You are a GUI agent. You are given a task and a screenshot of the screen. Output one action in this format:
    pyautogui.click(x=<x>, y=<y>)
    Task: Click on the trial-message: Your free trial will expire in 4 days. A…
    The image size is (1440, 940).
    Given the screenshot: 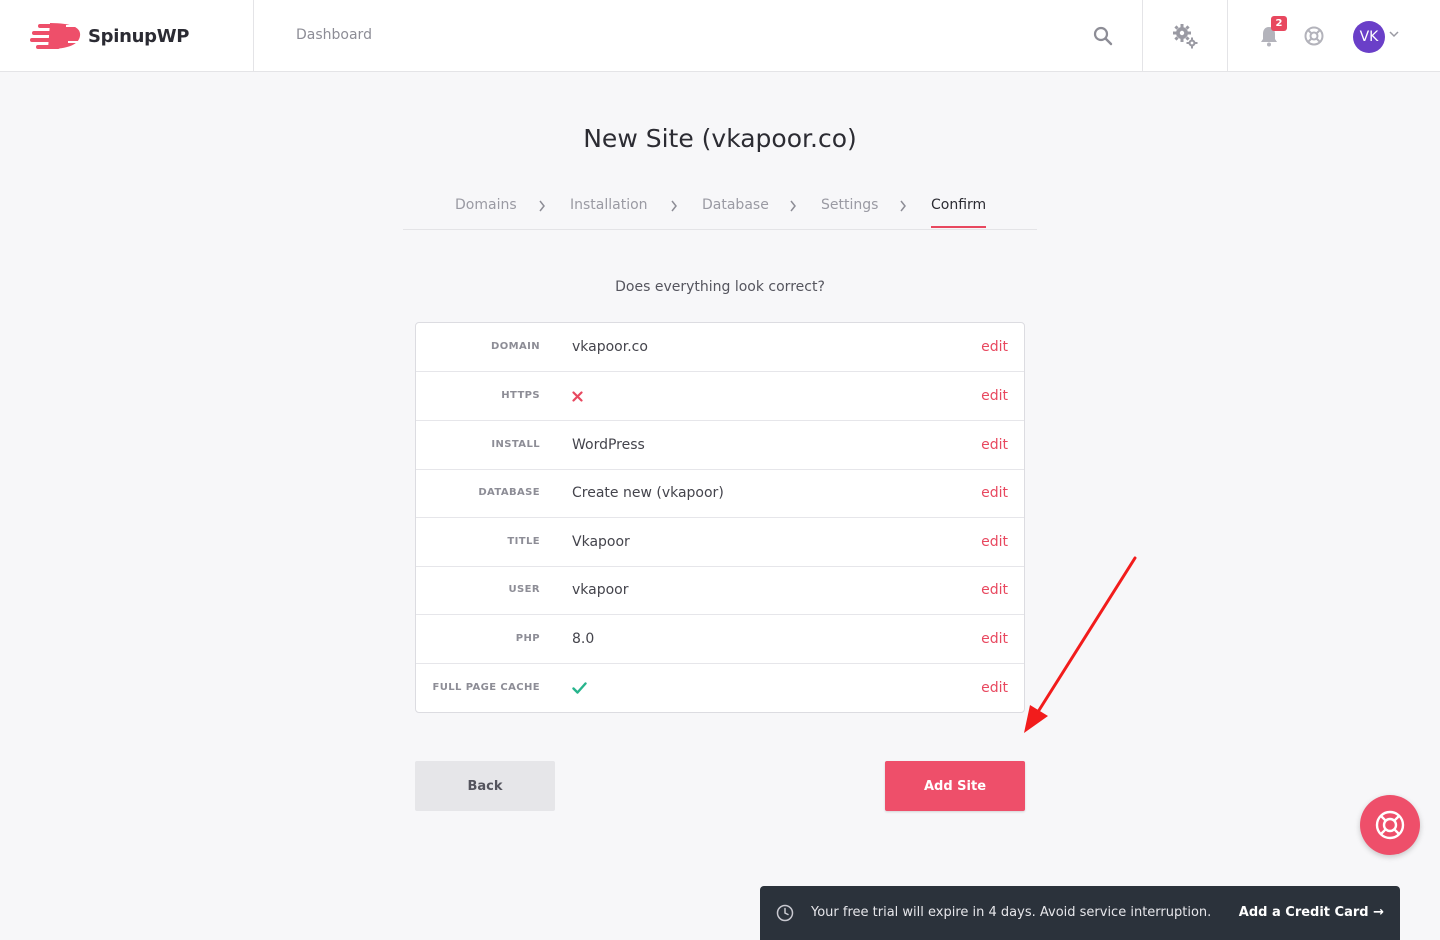 What is the action you would take?
    pyautogui.click(x=1011, y=912)
    